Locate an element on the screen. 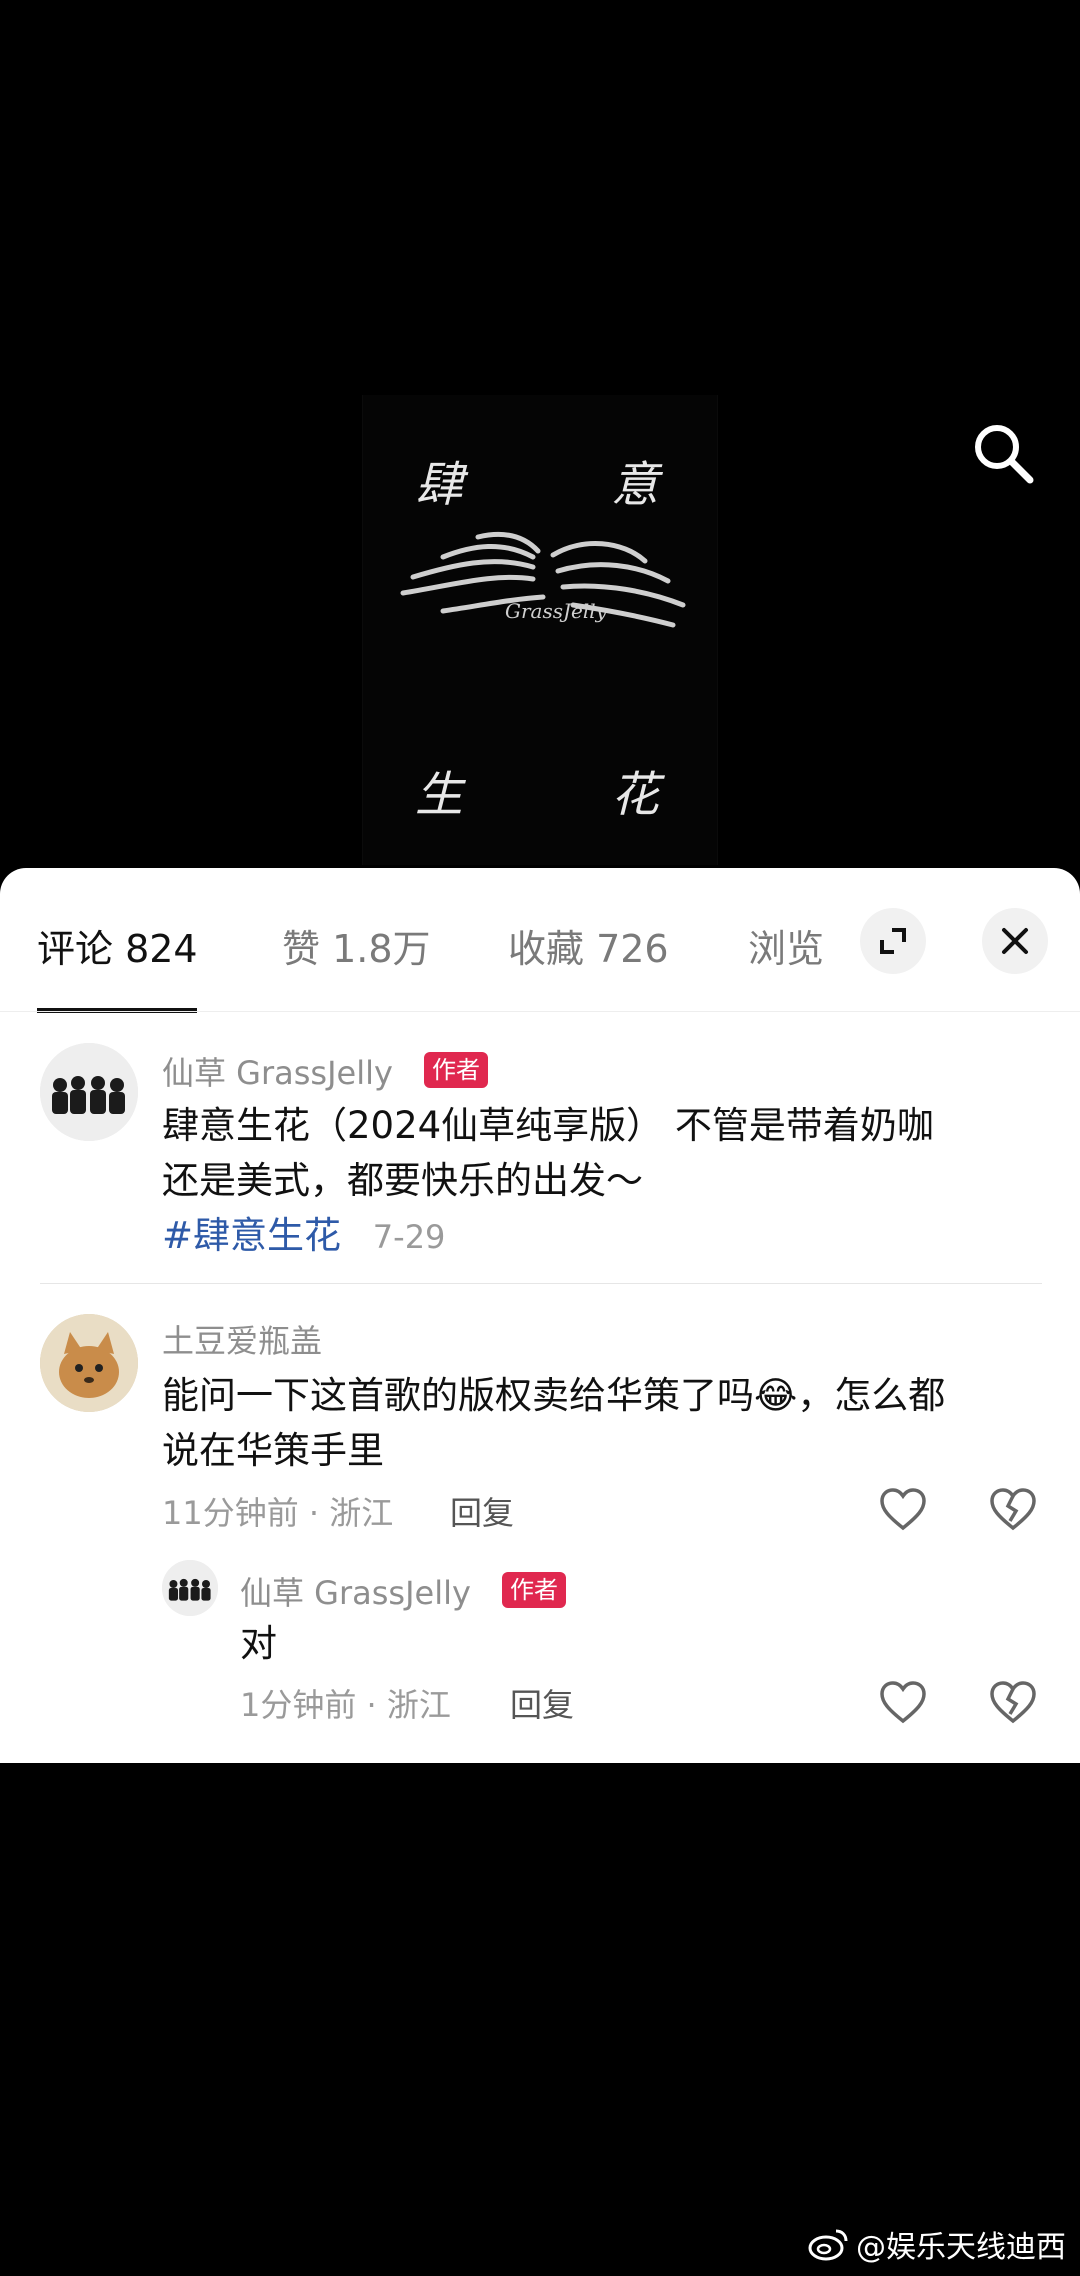 The width and height of the screenshot is (1080, 2276). post-text-line2: 还是美式，都要快乐的出发～ is located at coordinates (402, 1180).